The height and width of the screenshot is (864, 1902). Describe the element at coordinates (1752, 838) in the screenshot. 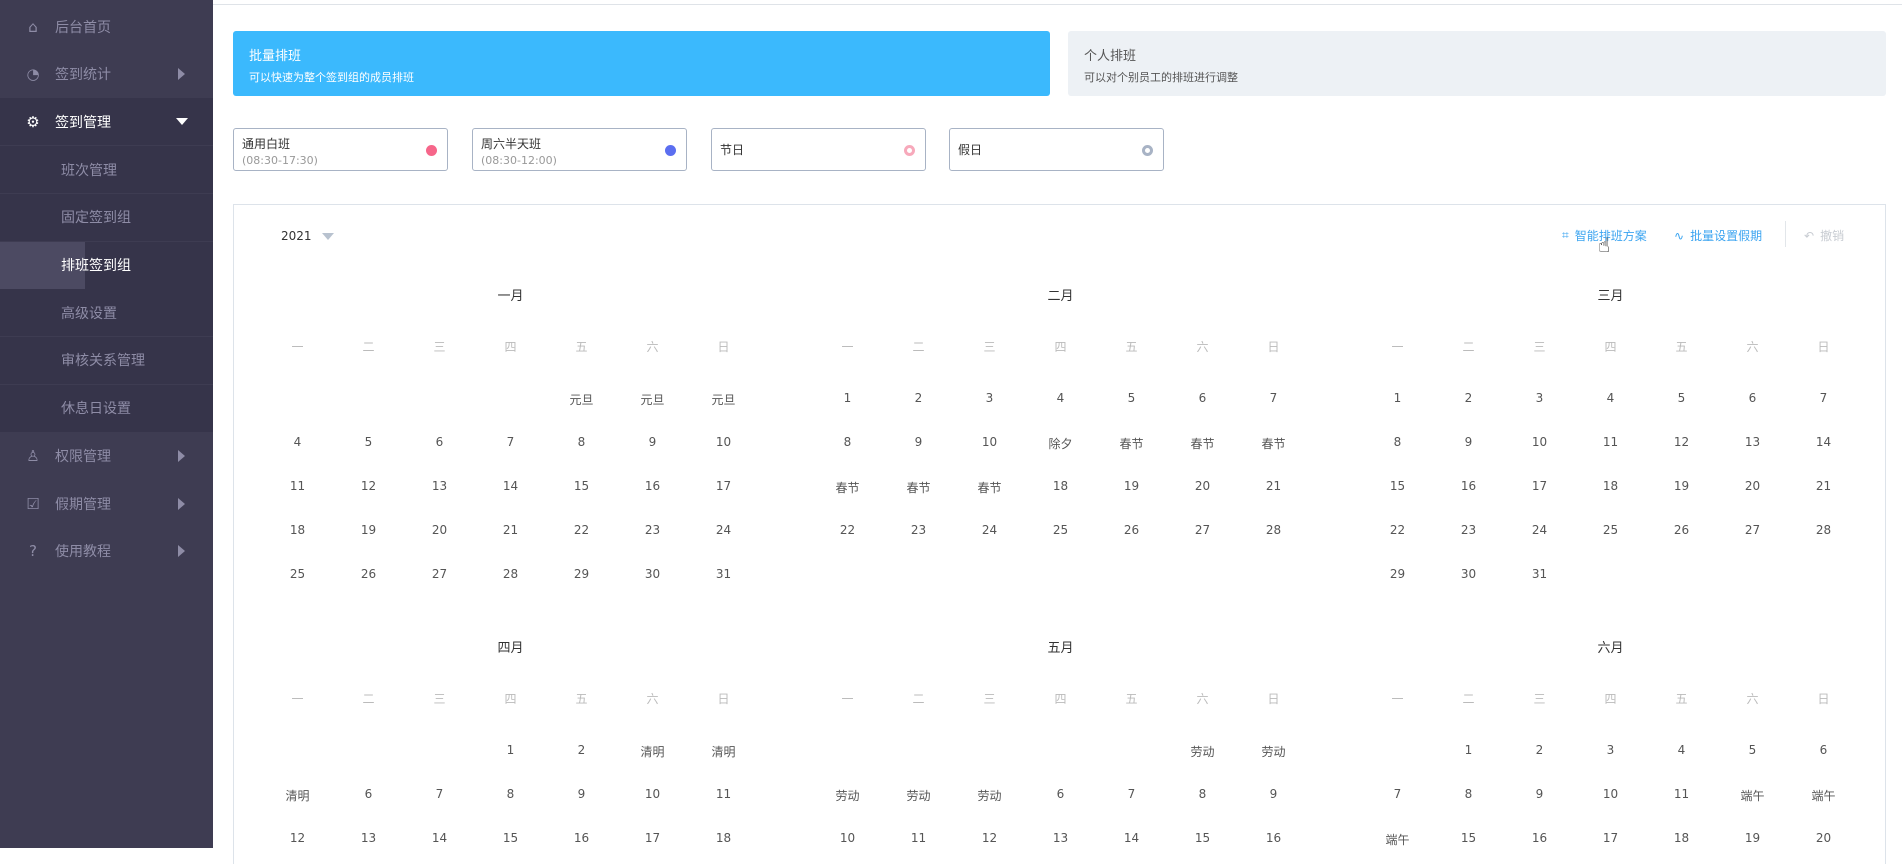

I see `day-cell: 19` at that location.